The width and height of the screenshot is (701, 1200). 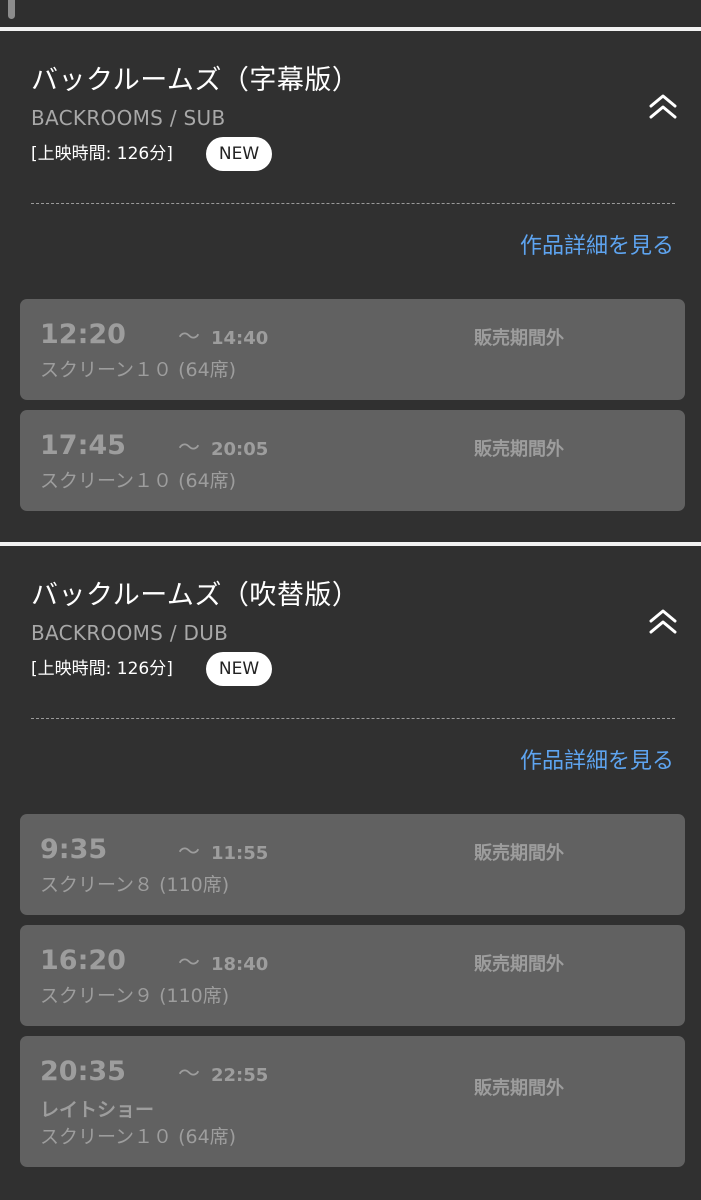 What do you see at coordinates (135, 996) in the screenshot?
I see `screen-info: スクリーン９ (110席)` at bounding box center [135, 996].